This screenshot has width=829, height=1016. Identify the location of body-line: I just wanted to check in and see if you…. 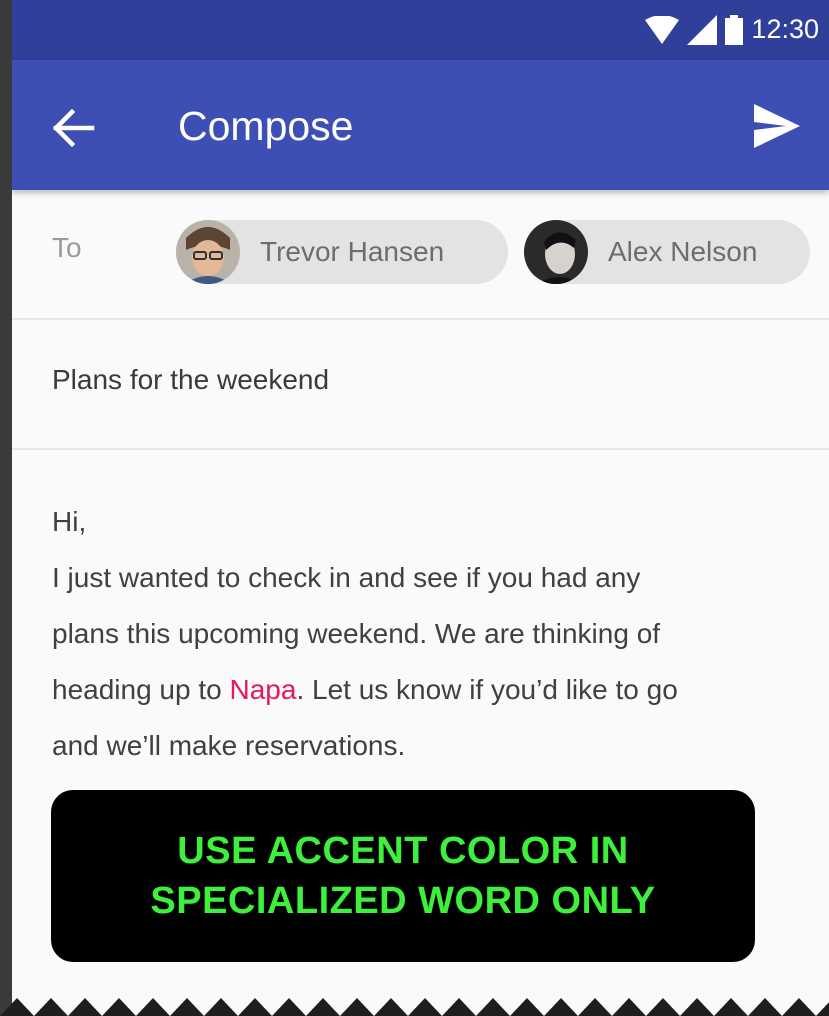
(346, 577).